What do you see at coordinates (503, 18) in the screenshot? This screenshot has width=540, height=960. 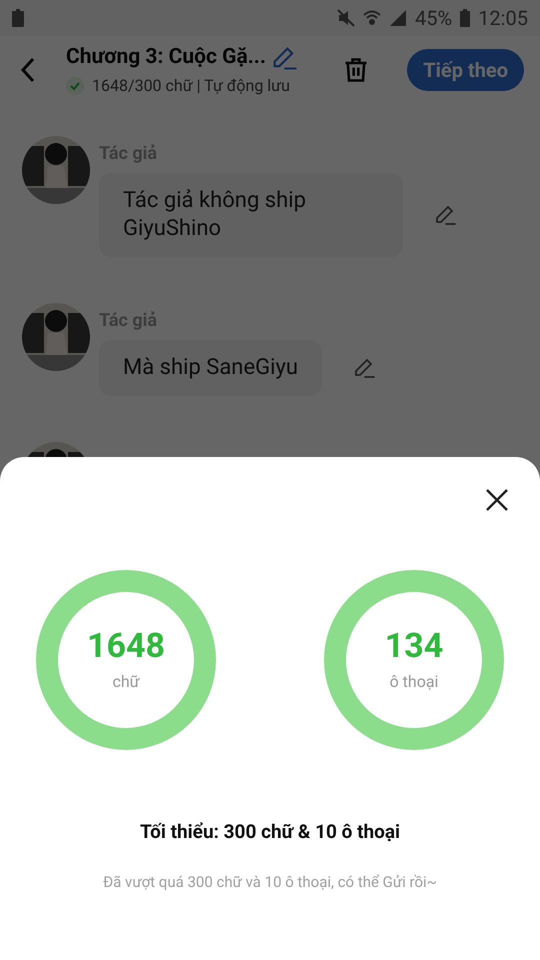 I see `status-time: 12:05` at bounding box center [503, 18].